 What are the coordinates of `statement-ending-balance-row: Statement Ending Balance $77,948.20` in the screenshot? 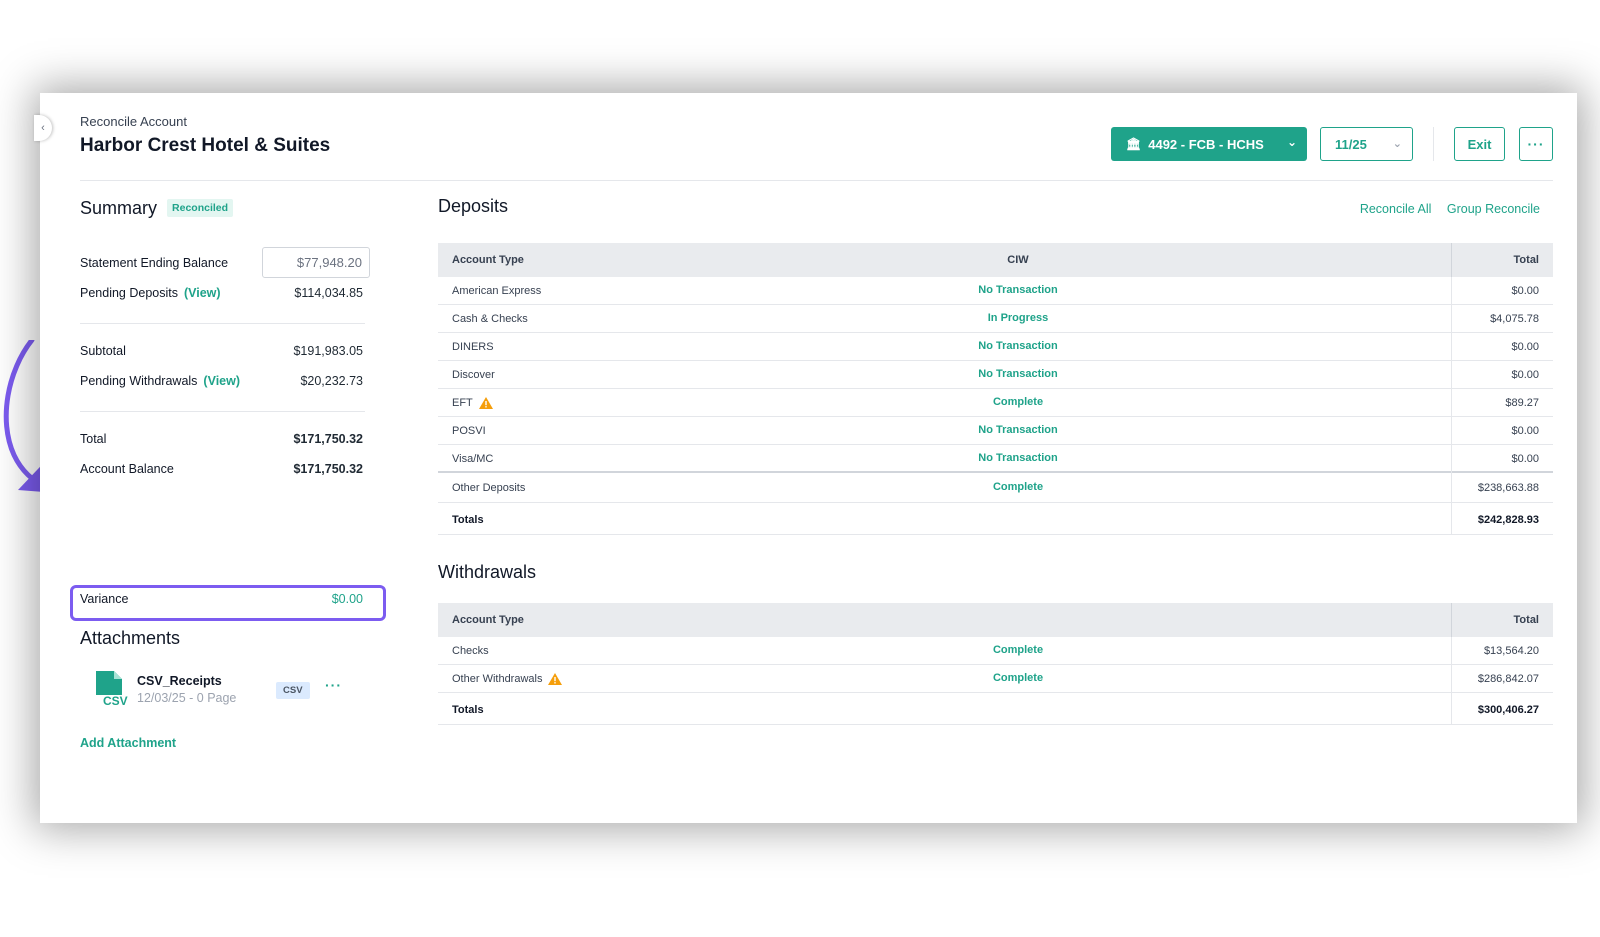 It's located at (225, 262).